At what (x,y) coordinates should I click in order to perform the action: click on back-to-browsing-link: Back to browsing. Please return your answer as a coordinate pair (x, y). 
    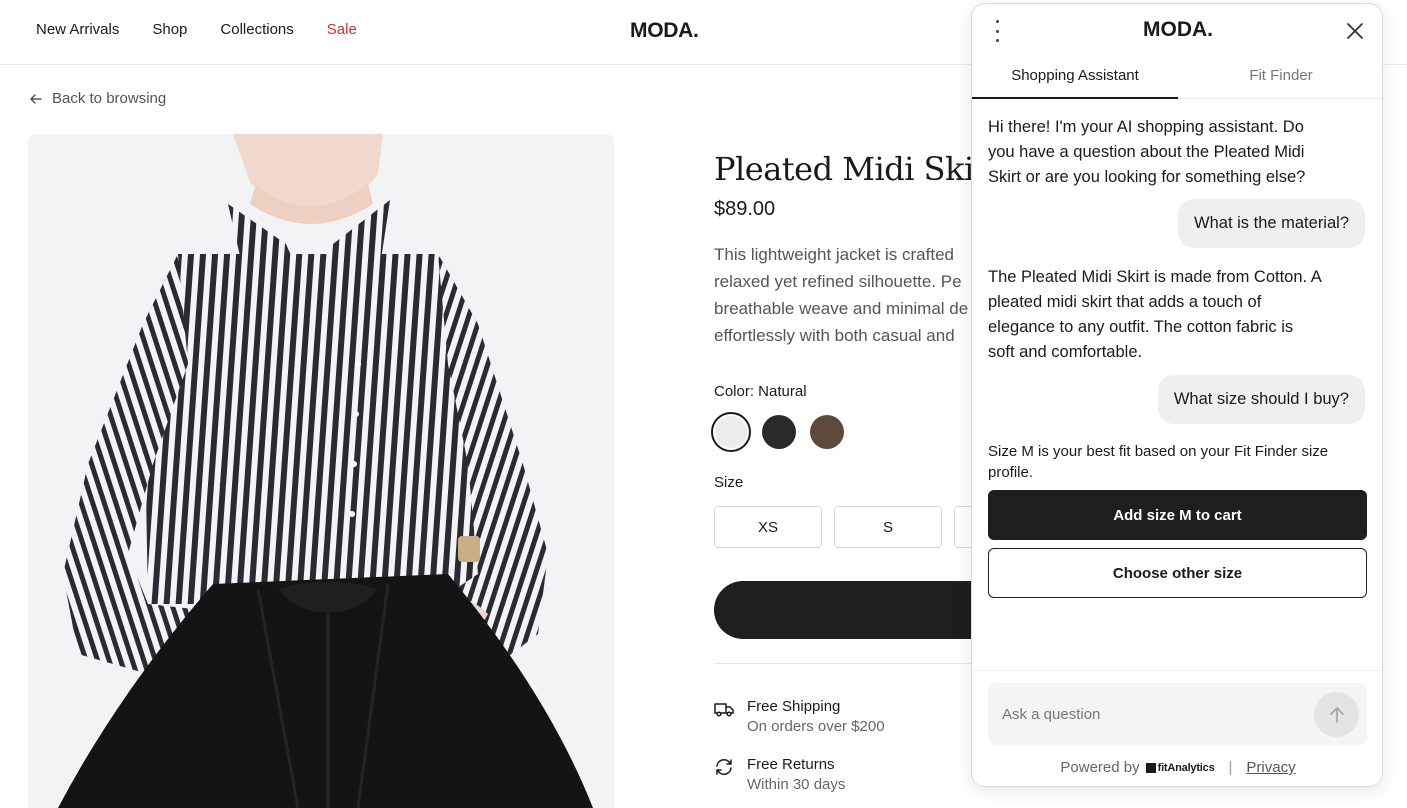
    Looking at the image, I should click on (97, 98).